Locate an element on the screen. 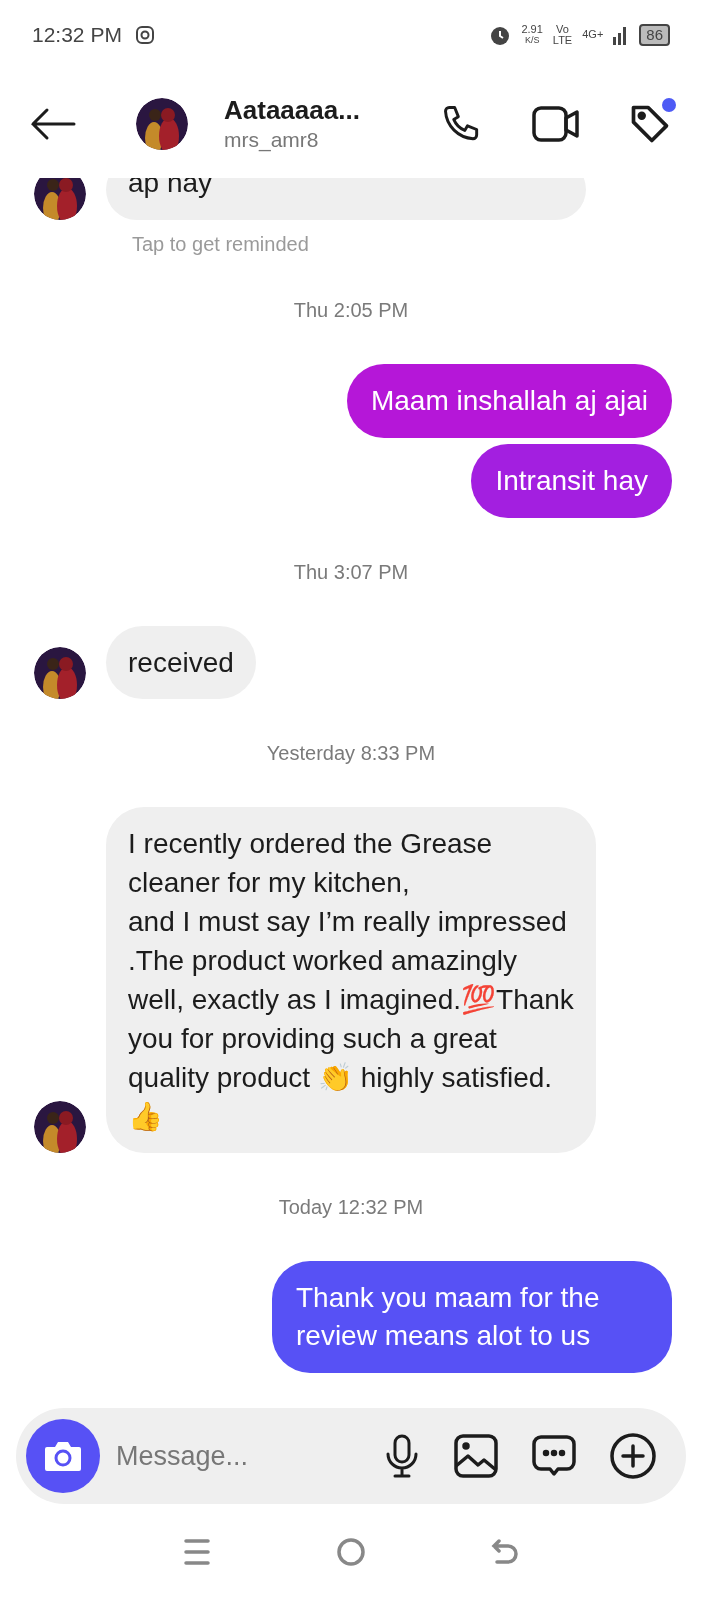 This screenshot has width=702, height=1600. battery-indicator: 86 is located at coordinates (654, 35).